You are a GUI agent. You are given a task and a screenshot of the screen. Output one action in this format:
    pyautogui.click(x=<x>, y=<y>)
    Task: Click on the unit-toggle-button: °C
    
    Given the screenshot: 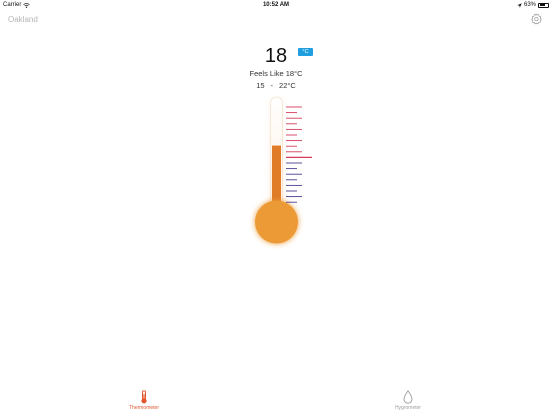 What is the action you would take?
    pyautogui.click(x=305, y=52)
    